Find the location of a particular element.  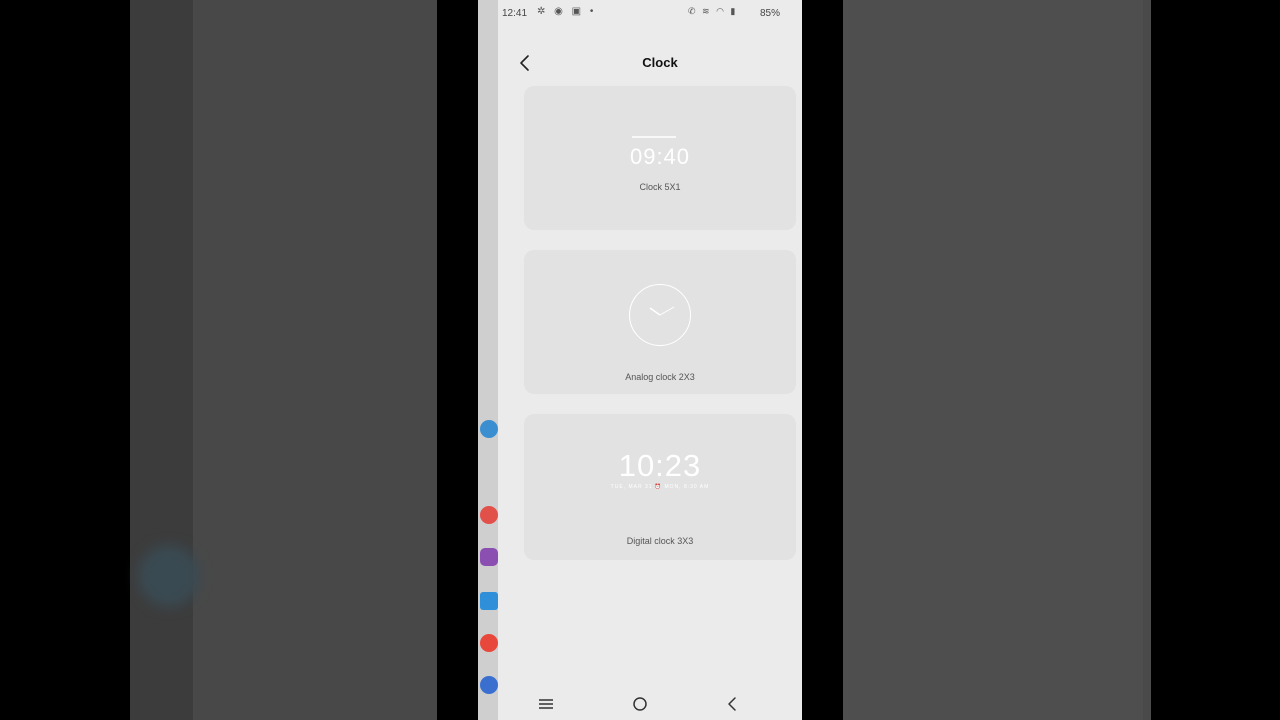

home-icon is located at coordinates (640, 704).